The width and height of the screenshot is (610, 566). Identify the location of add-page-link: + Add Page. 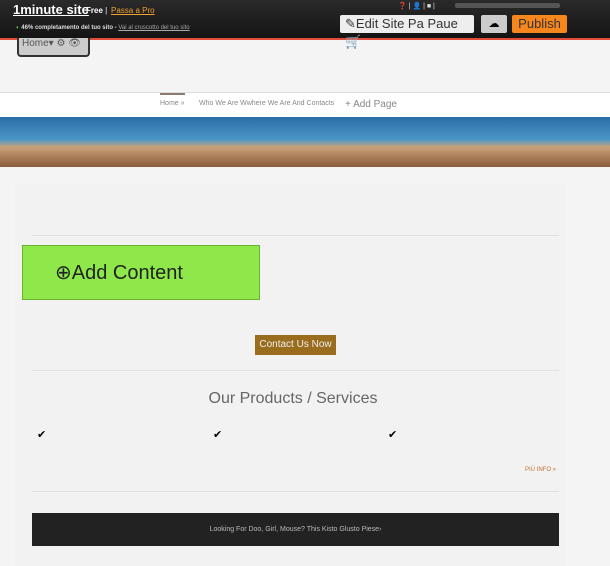
(371, 104).